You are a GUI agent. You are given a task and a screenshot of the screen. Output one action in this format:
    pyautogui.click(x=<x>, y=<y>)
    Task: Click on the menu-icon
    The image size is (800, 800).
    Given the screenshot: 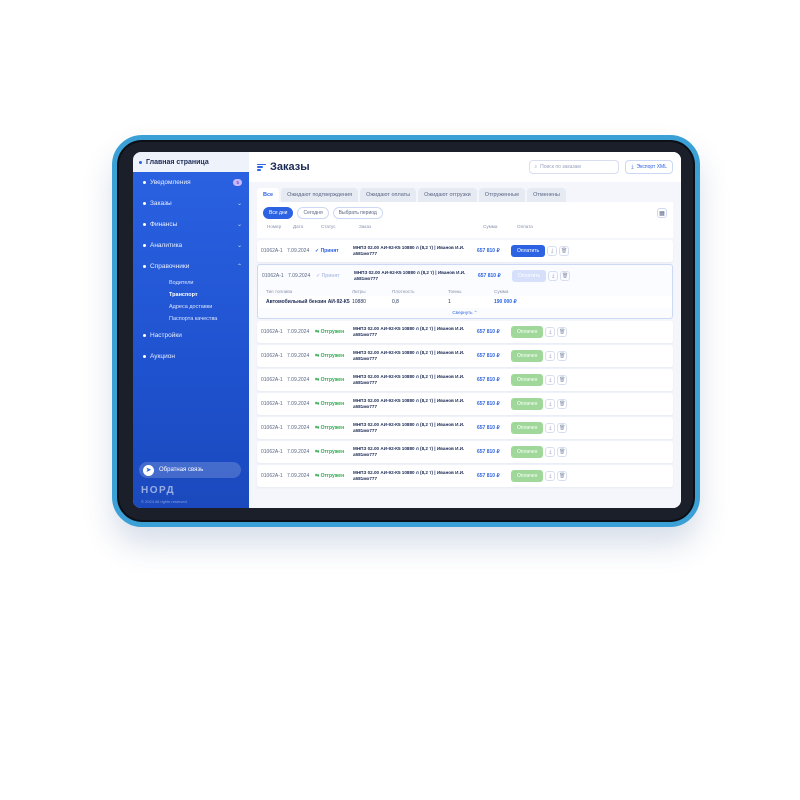 What is the action you would take?
    pyautogui.click(x=261, y=167)
    